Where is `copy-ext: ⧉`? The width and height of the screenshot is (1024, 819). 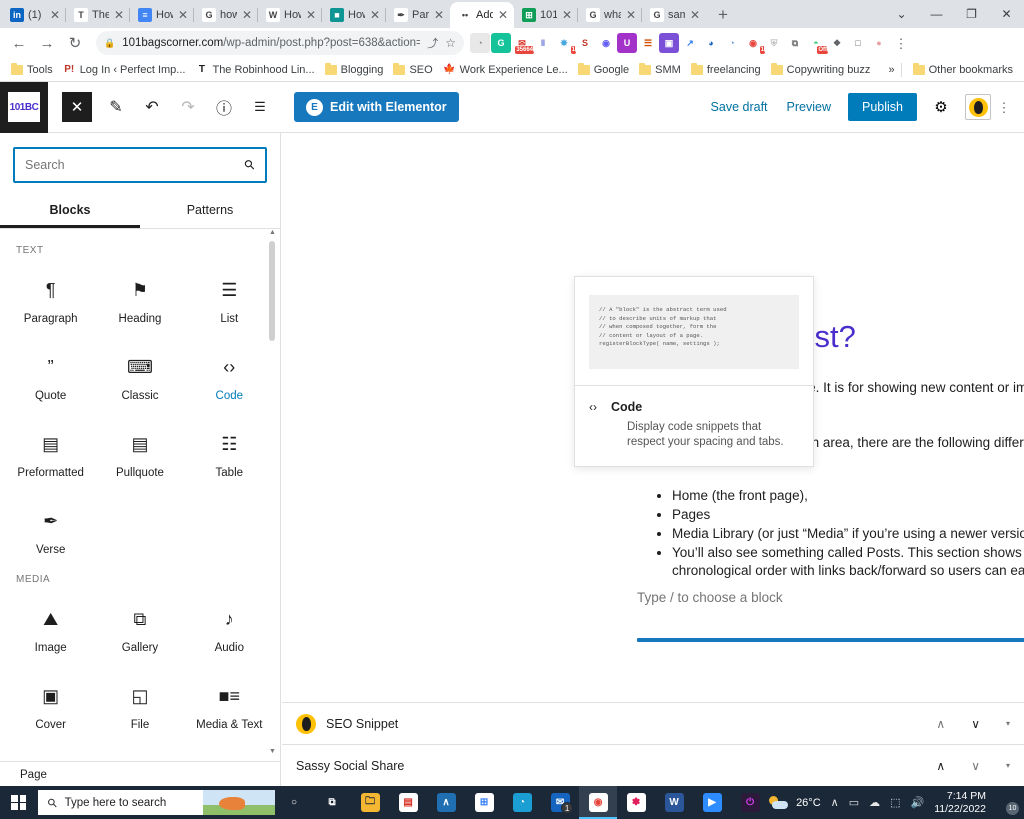
copy-ext: ⧉ is located at coordinates (795, 43).